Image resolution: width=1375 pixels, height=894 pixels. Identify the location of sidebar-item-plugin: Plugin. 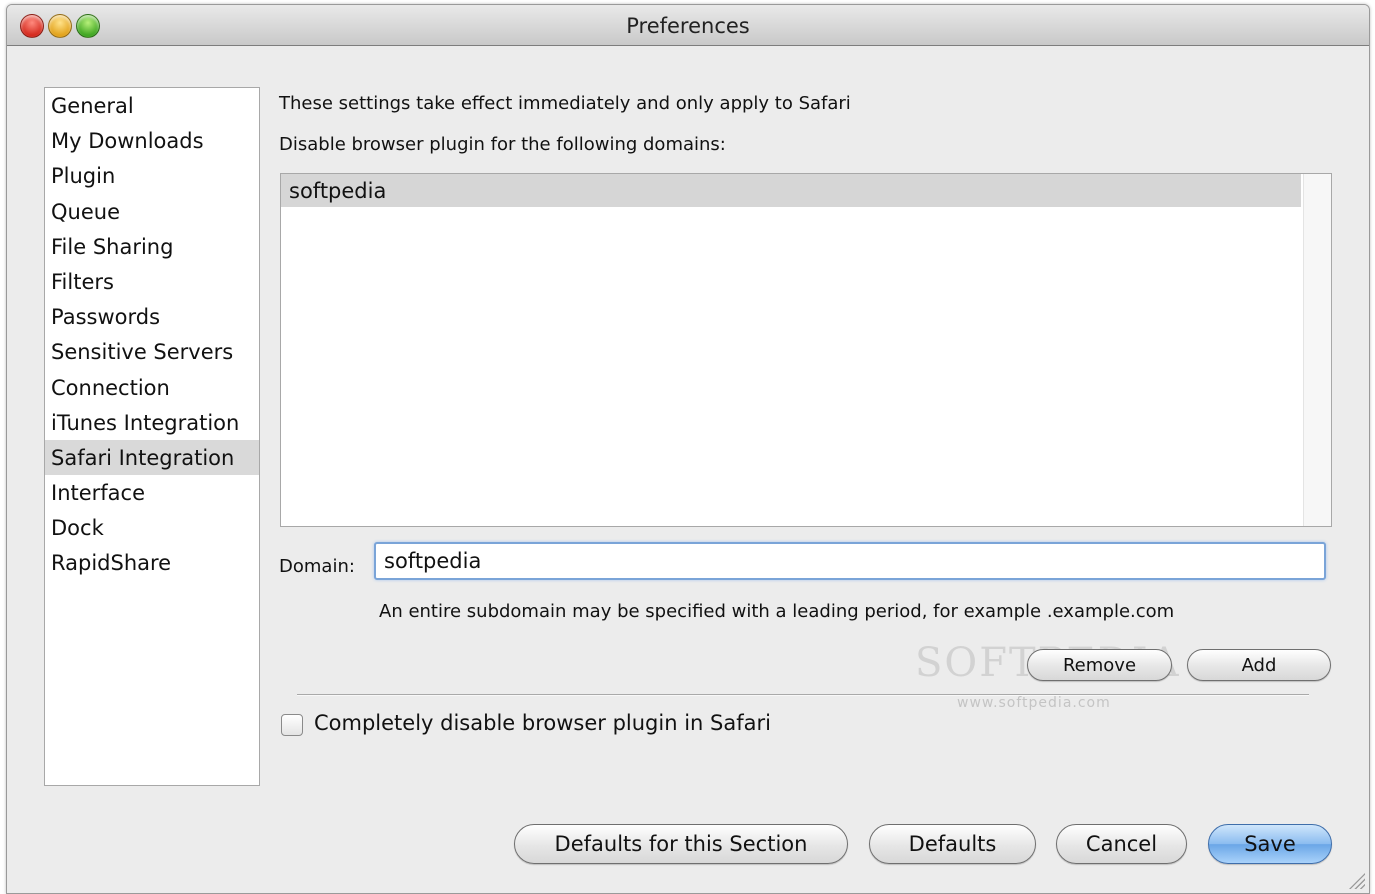
(152, 175).